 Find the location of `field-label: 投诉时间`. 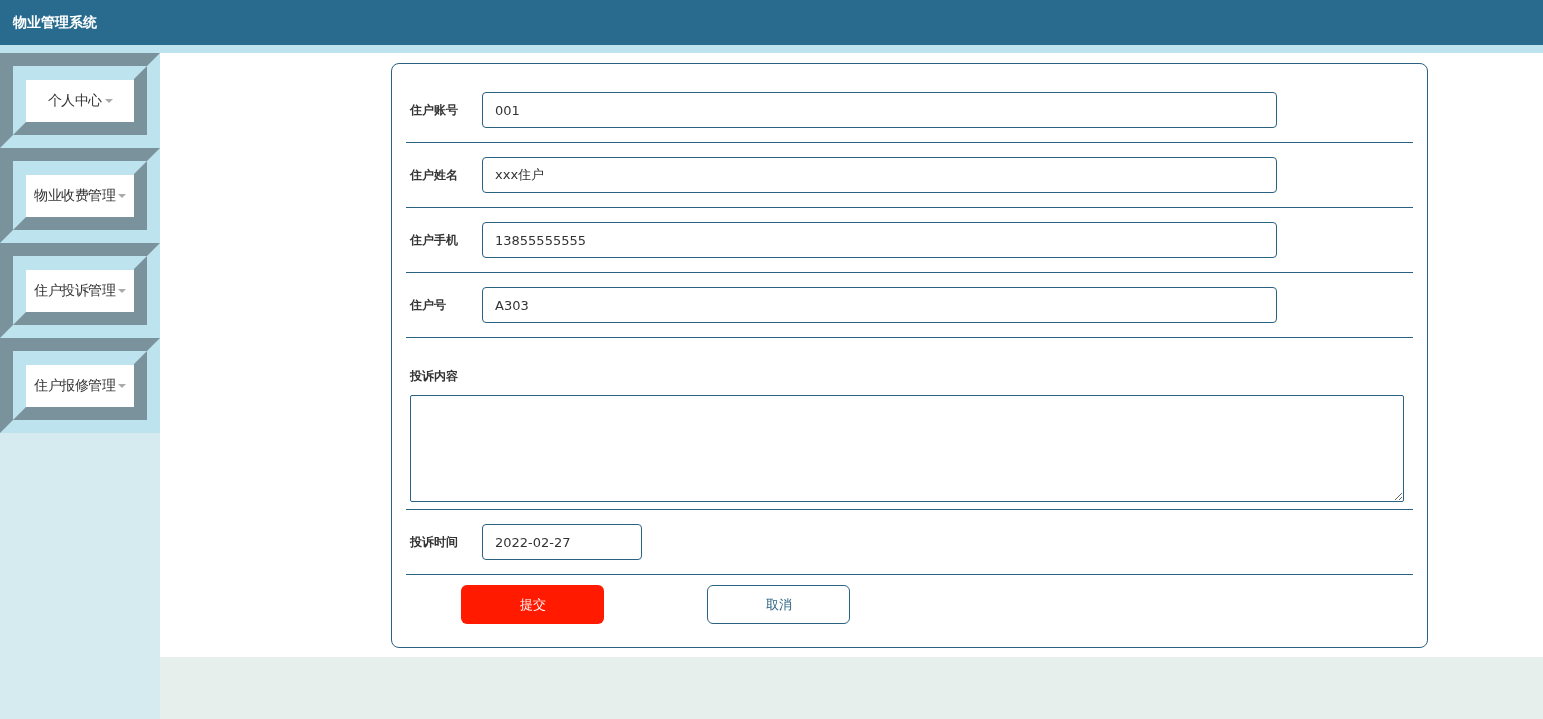

field-label: 投诉时间 is located at coordinates (434, 542).